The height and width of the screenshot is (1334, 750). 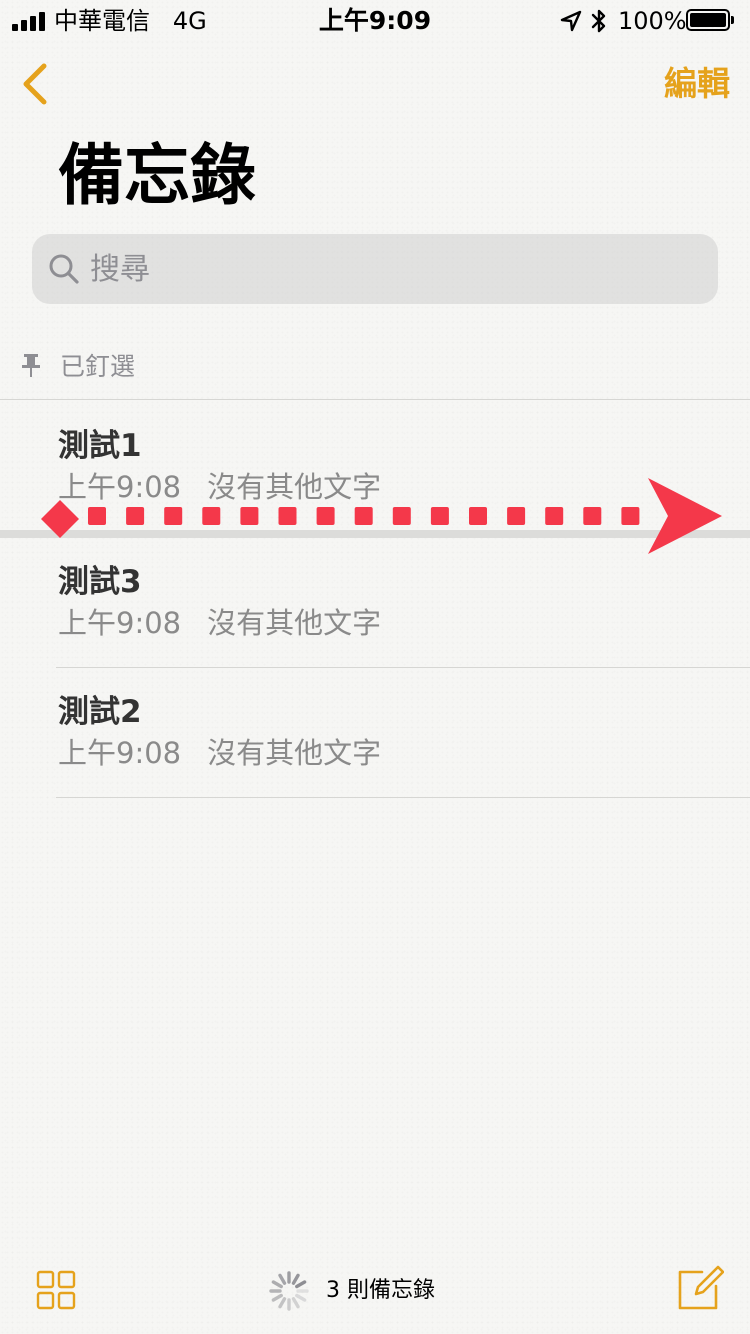 I want to click on gallery-grid-icon, so click(x=56, y=1290).